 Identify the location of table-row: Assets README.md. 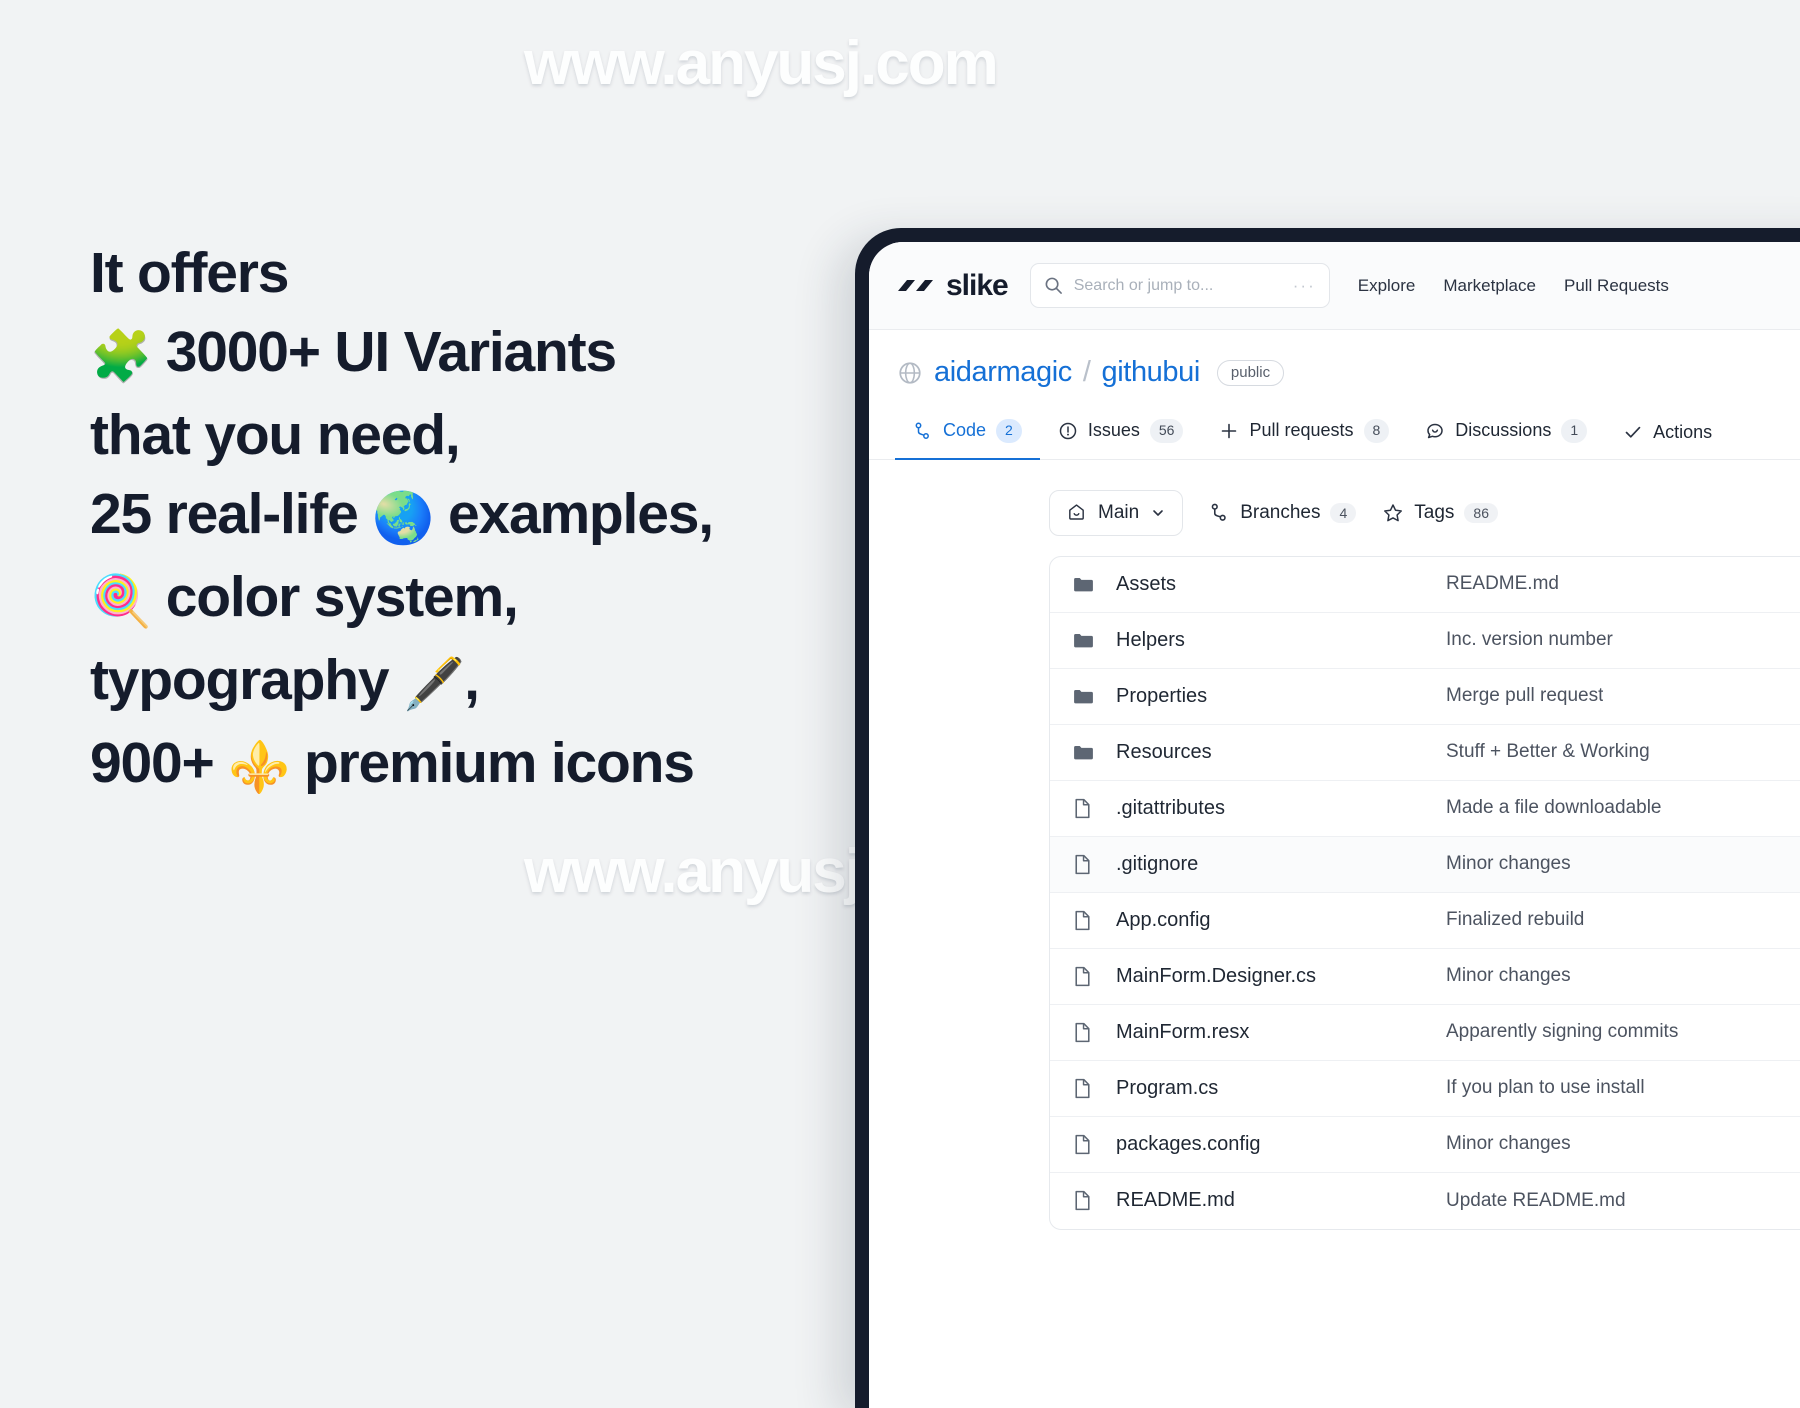
(1425, 585).